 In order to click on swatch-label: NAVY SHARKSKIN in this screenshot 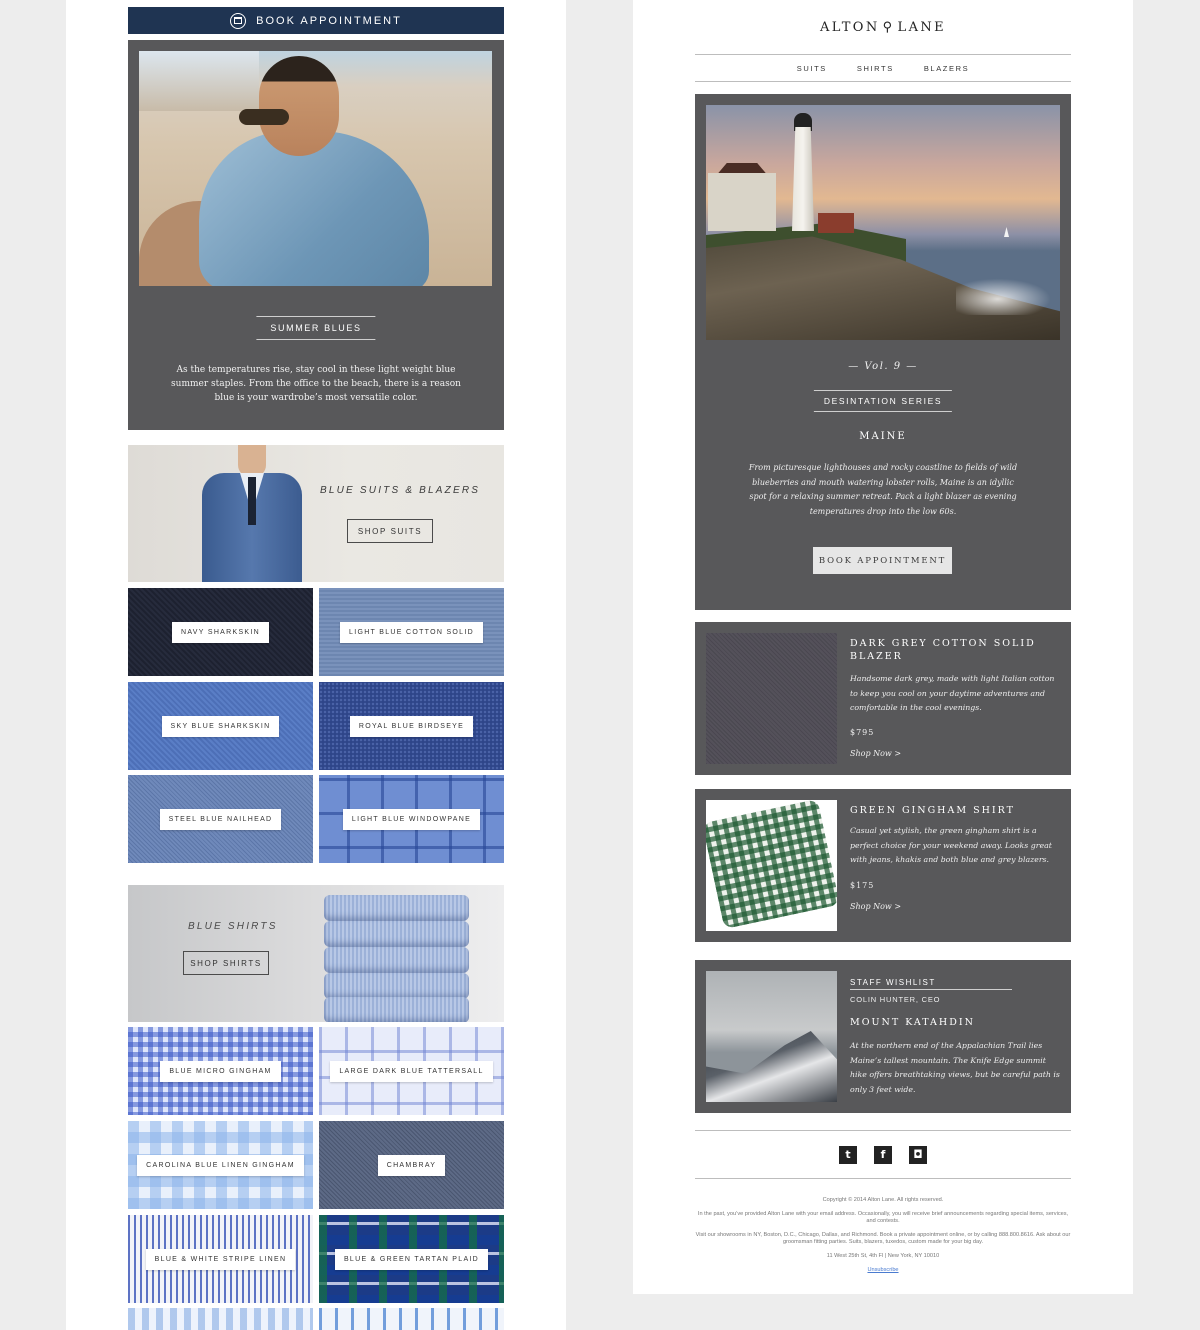, I will do `click(220, 632)`.